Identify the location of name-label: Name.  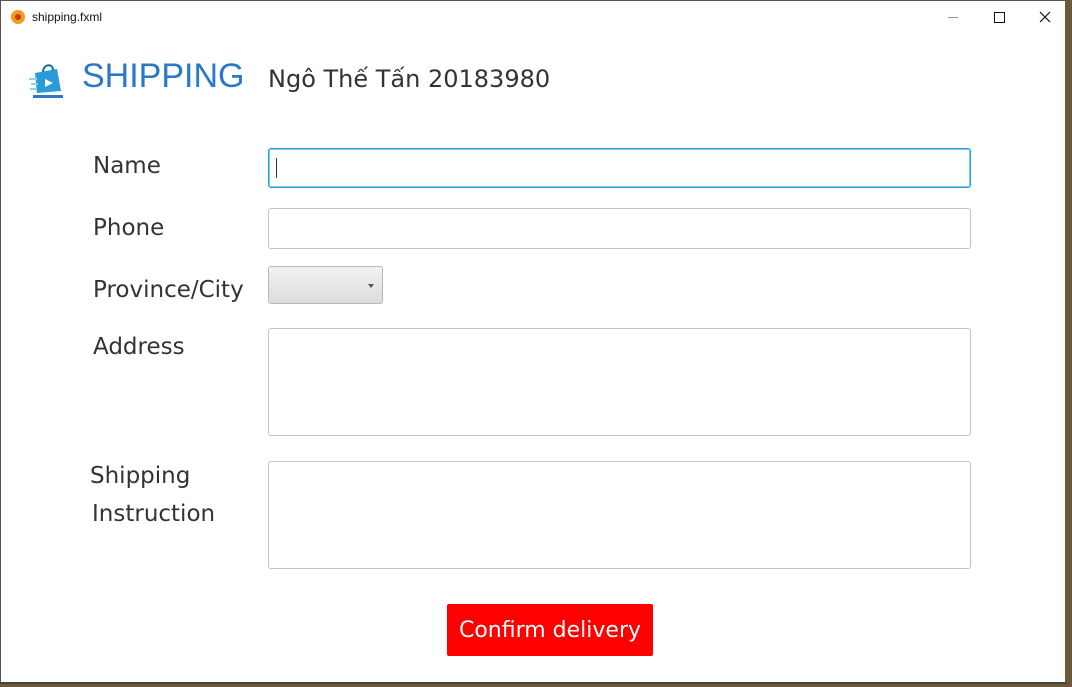
(127, 166).